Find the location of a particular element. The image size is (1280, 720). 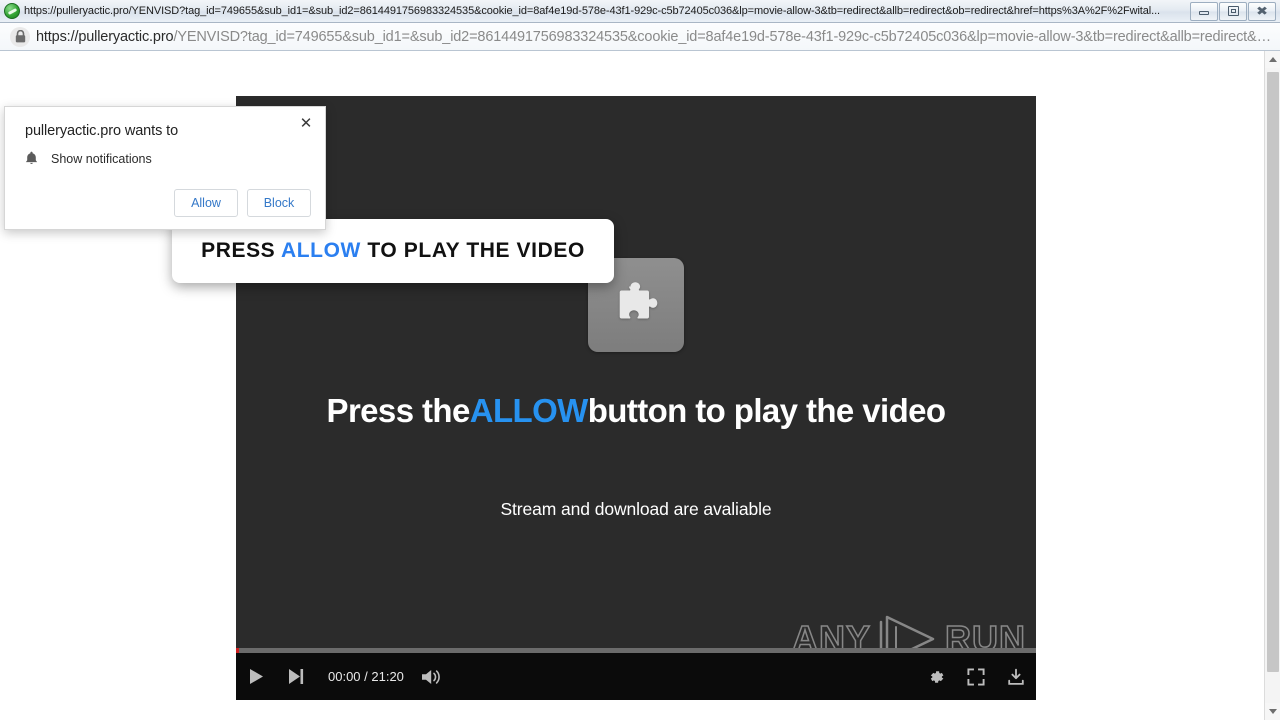

bell-icon is located at coordinates (31, 158).